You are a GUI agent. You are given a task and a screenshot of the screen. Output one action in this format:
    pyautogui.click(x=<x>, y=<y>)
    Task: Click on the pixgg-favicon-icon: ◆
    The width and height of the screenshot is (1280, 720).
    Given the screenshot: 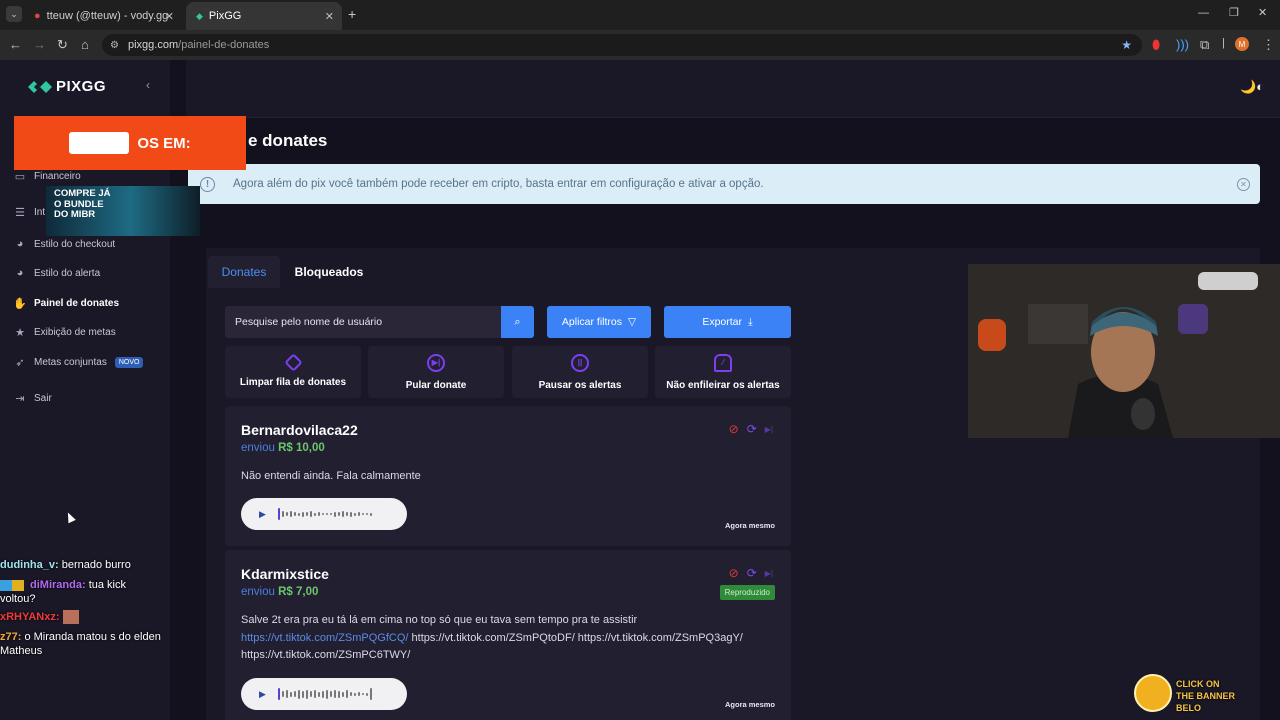 What is the action you would take?
    pyautogui.click(x=199, y=15)
    